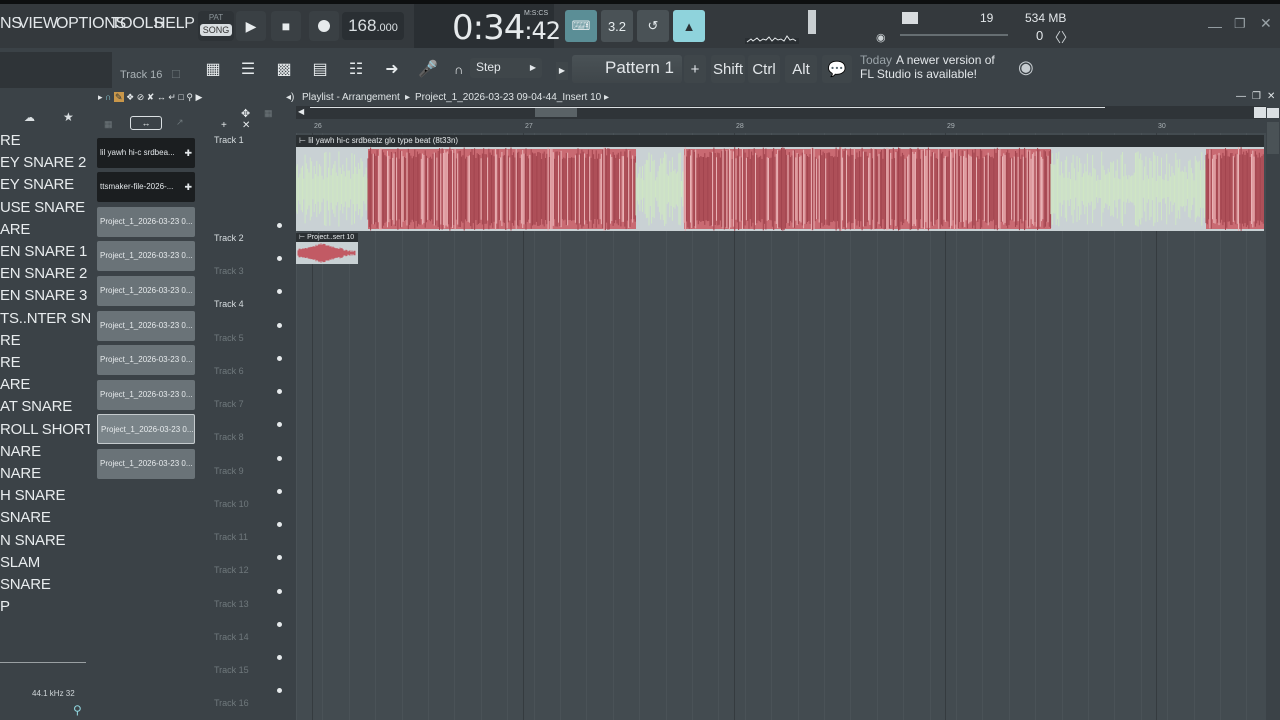 The height and width of the screenshot is (720, 1280). I want to click on countdown-button: 3.2, so click(617, 26).